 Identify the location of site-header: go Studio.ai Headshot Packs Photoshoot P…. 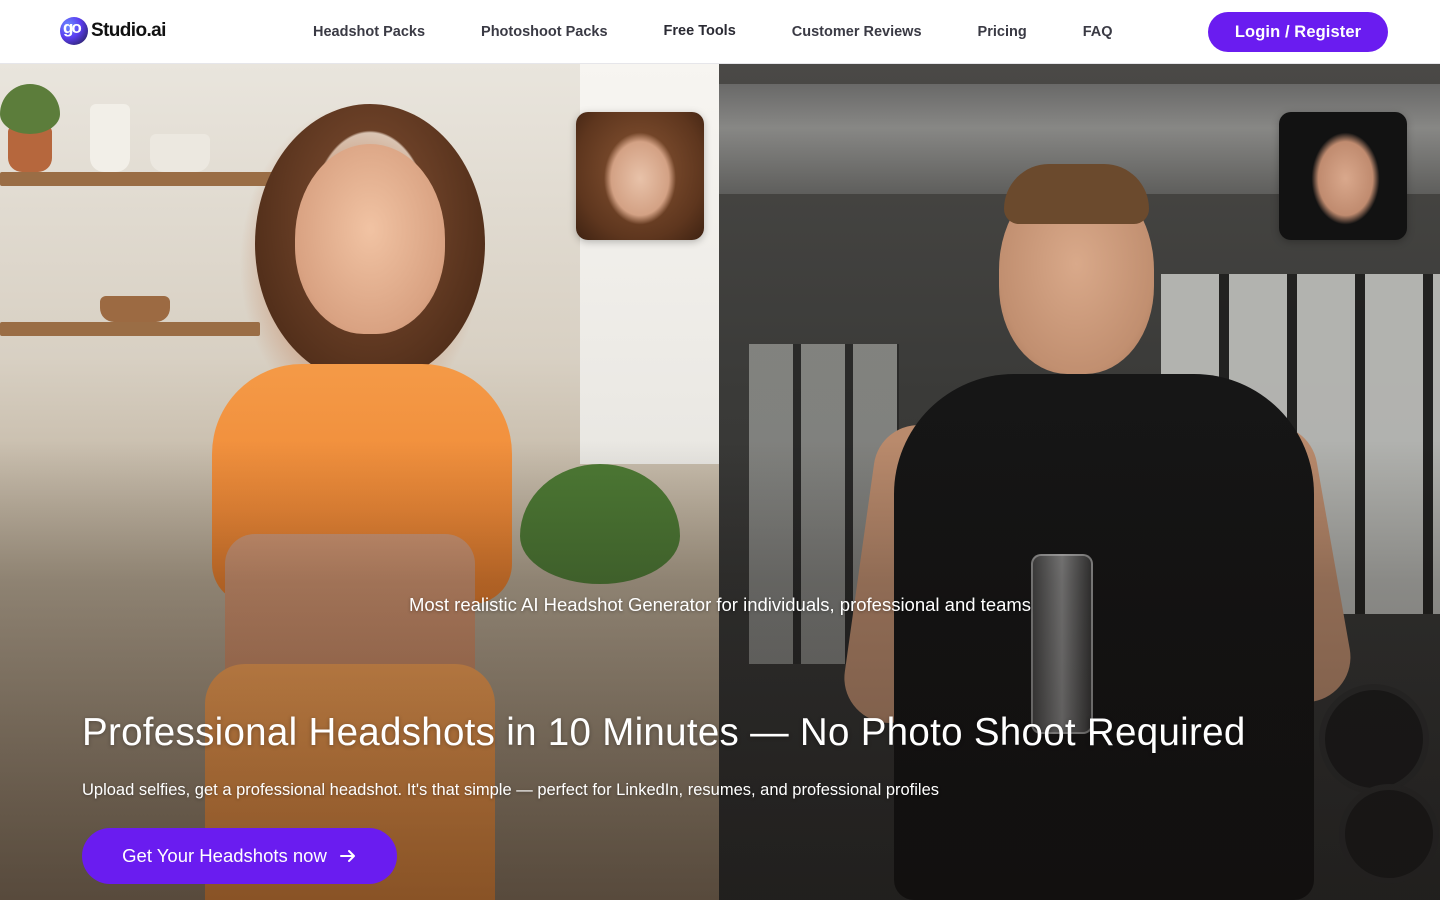
(720, 32).